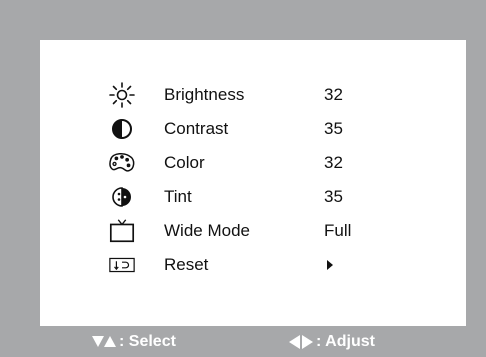 This screenshot has height=357, width=486. I want to click on menu-item-label: Color, so click(184, 162).